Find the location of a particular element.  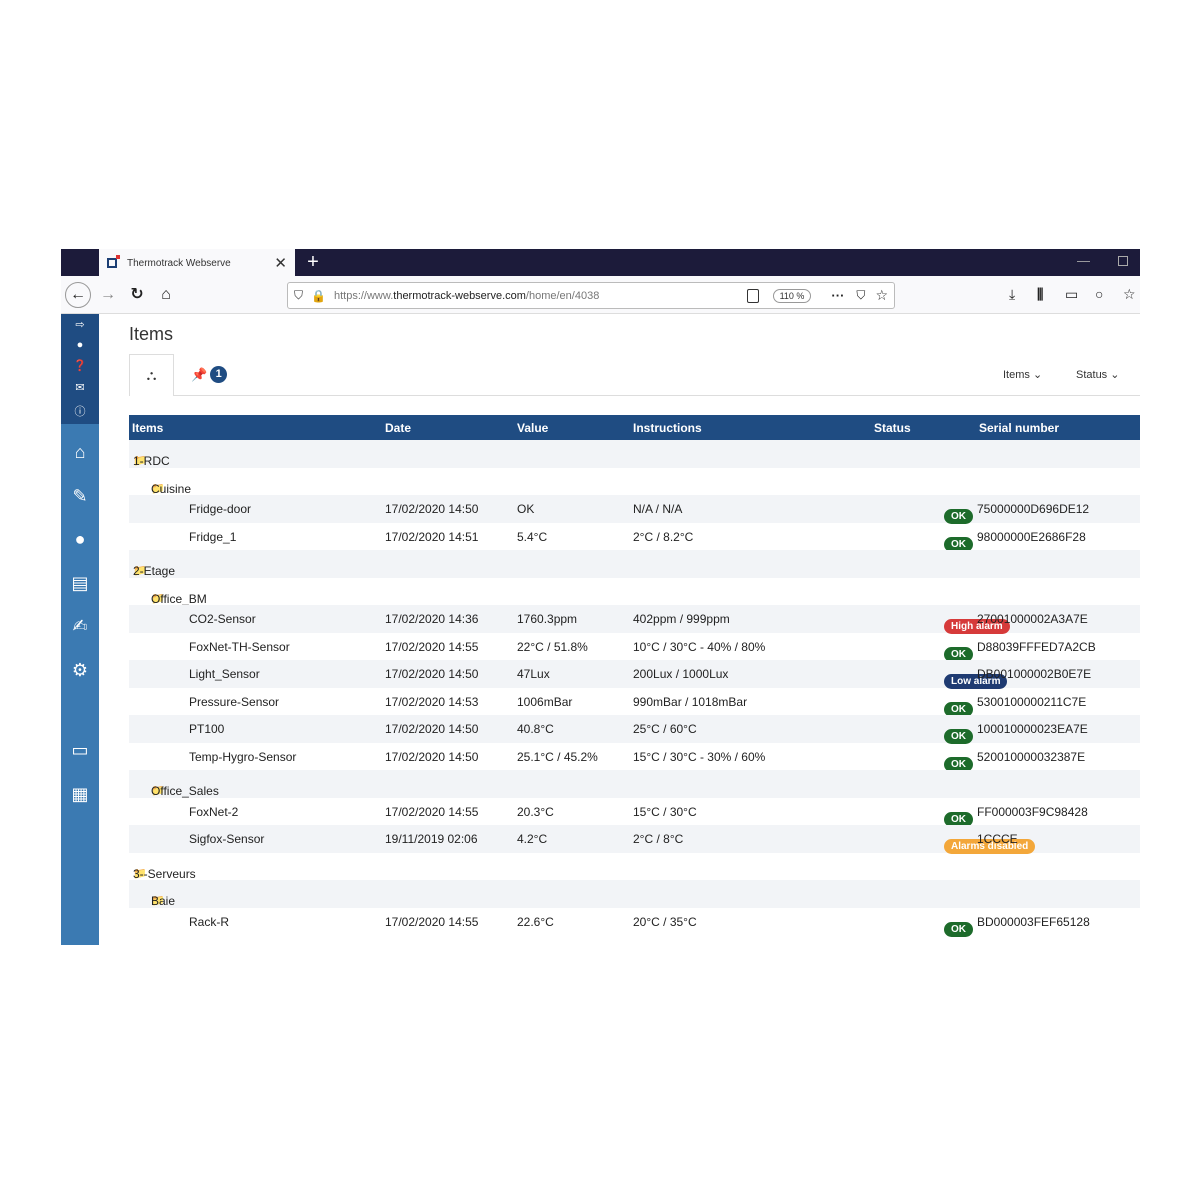

sidebar-toggle-icon: ▭ is located at coordinates (1071, 294).